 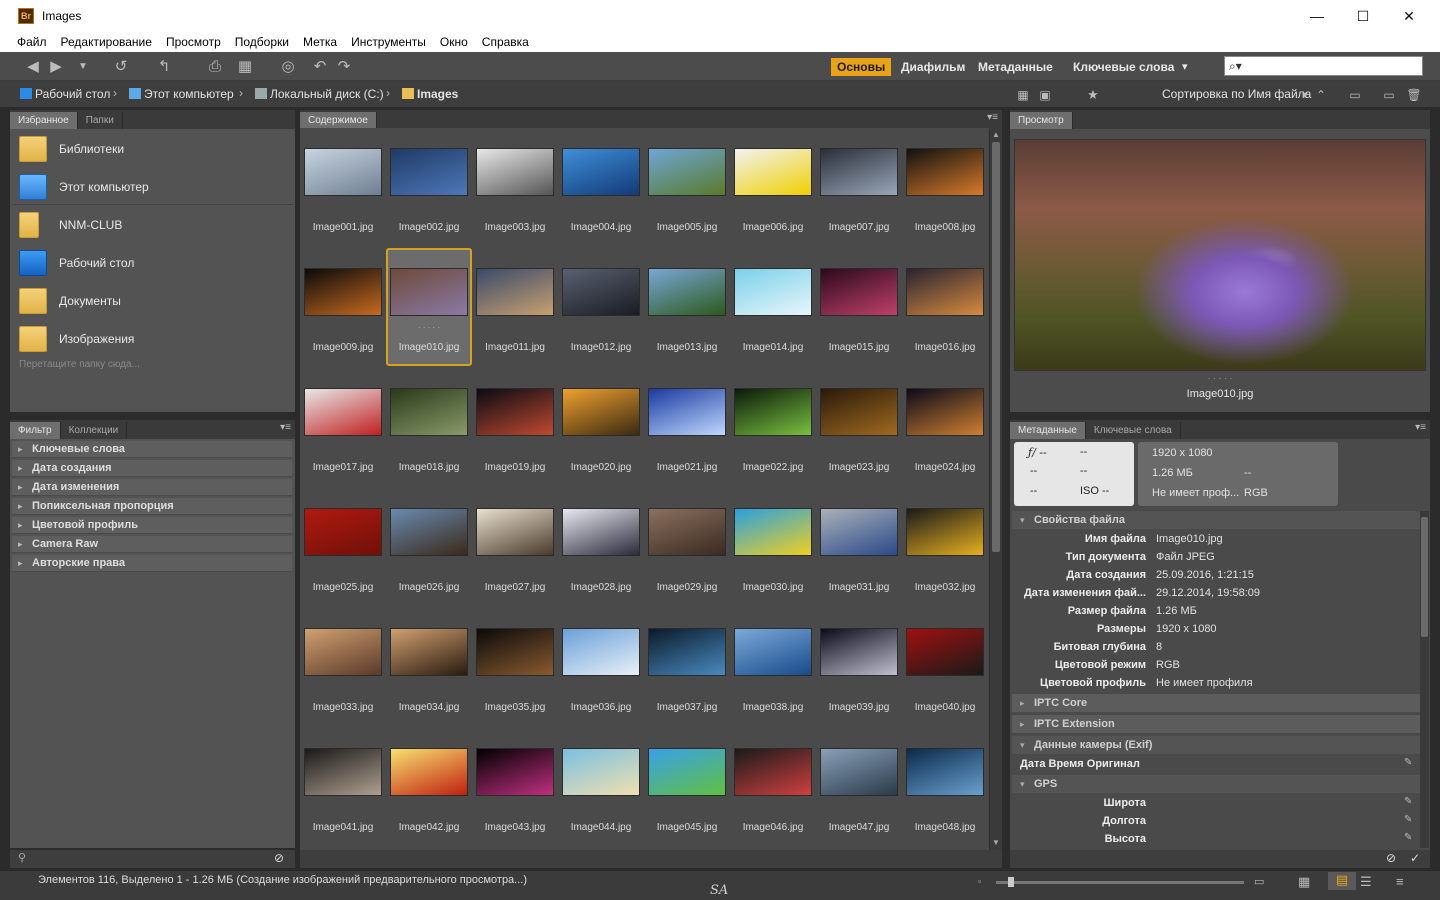 I want to click on thumbnail-item: Image001.jpg, so click(x=343, y=187).